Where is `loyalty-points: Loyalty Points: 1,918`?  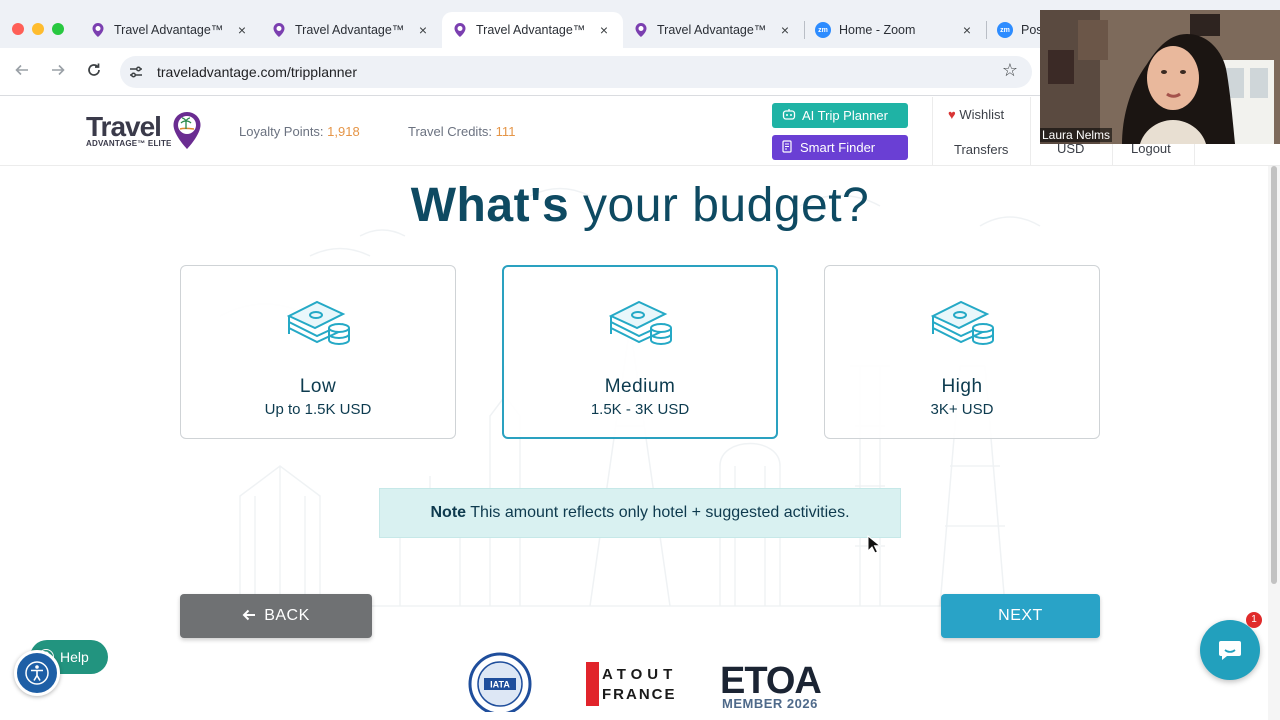
loyalty-points: Loyalty Points: 1,918 is located at coordinates (299, 131).